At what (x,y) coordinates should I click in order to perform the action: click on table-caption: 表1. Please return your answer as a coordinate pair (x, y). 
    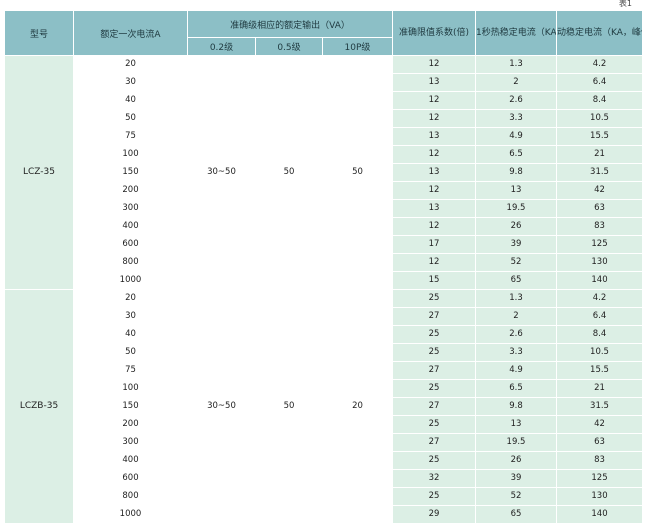
    Looking at the image, I should click on (625, 4).